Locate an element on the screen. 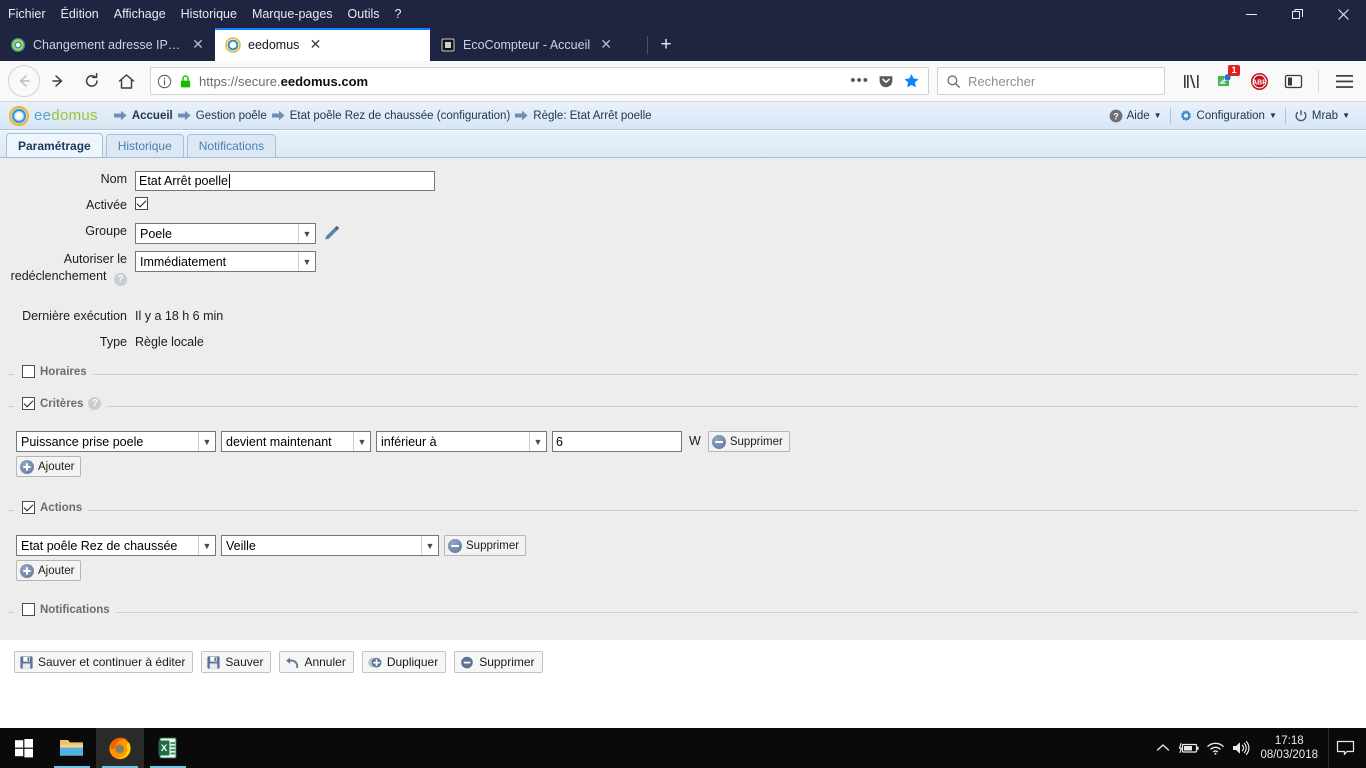 The height and width of the screenshot is (768, 1366). battery-icon is located at coordinates (1189, 748).